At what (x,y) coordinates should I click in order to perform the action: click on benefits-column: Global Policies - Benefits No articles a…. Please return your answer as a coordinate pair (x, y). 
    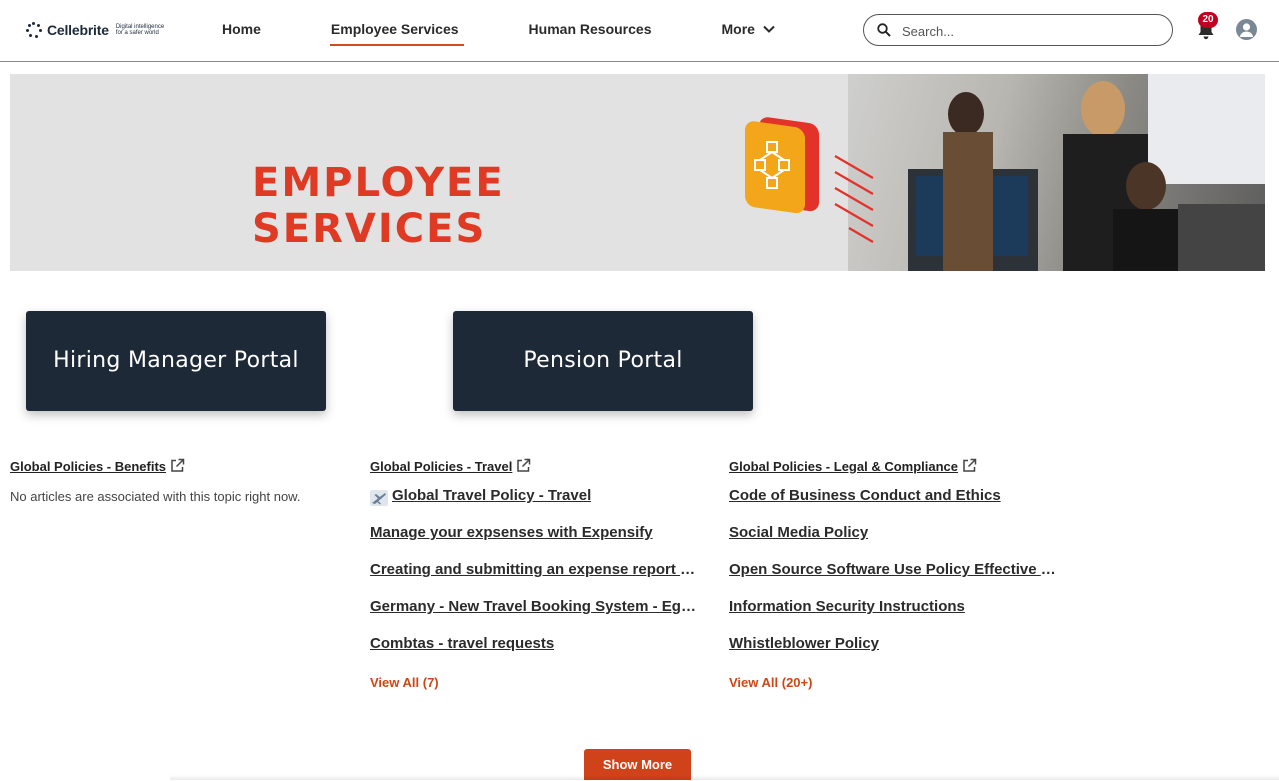
    Looking at the image, I should click on (180, 481).